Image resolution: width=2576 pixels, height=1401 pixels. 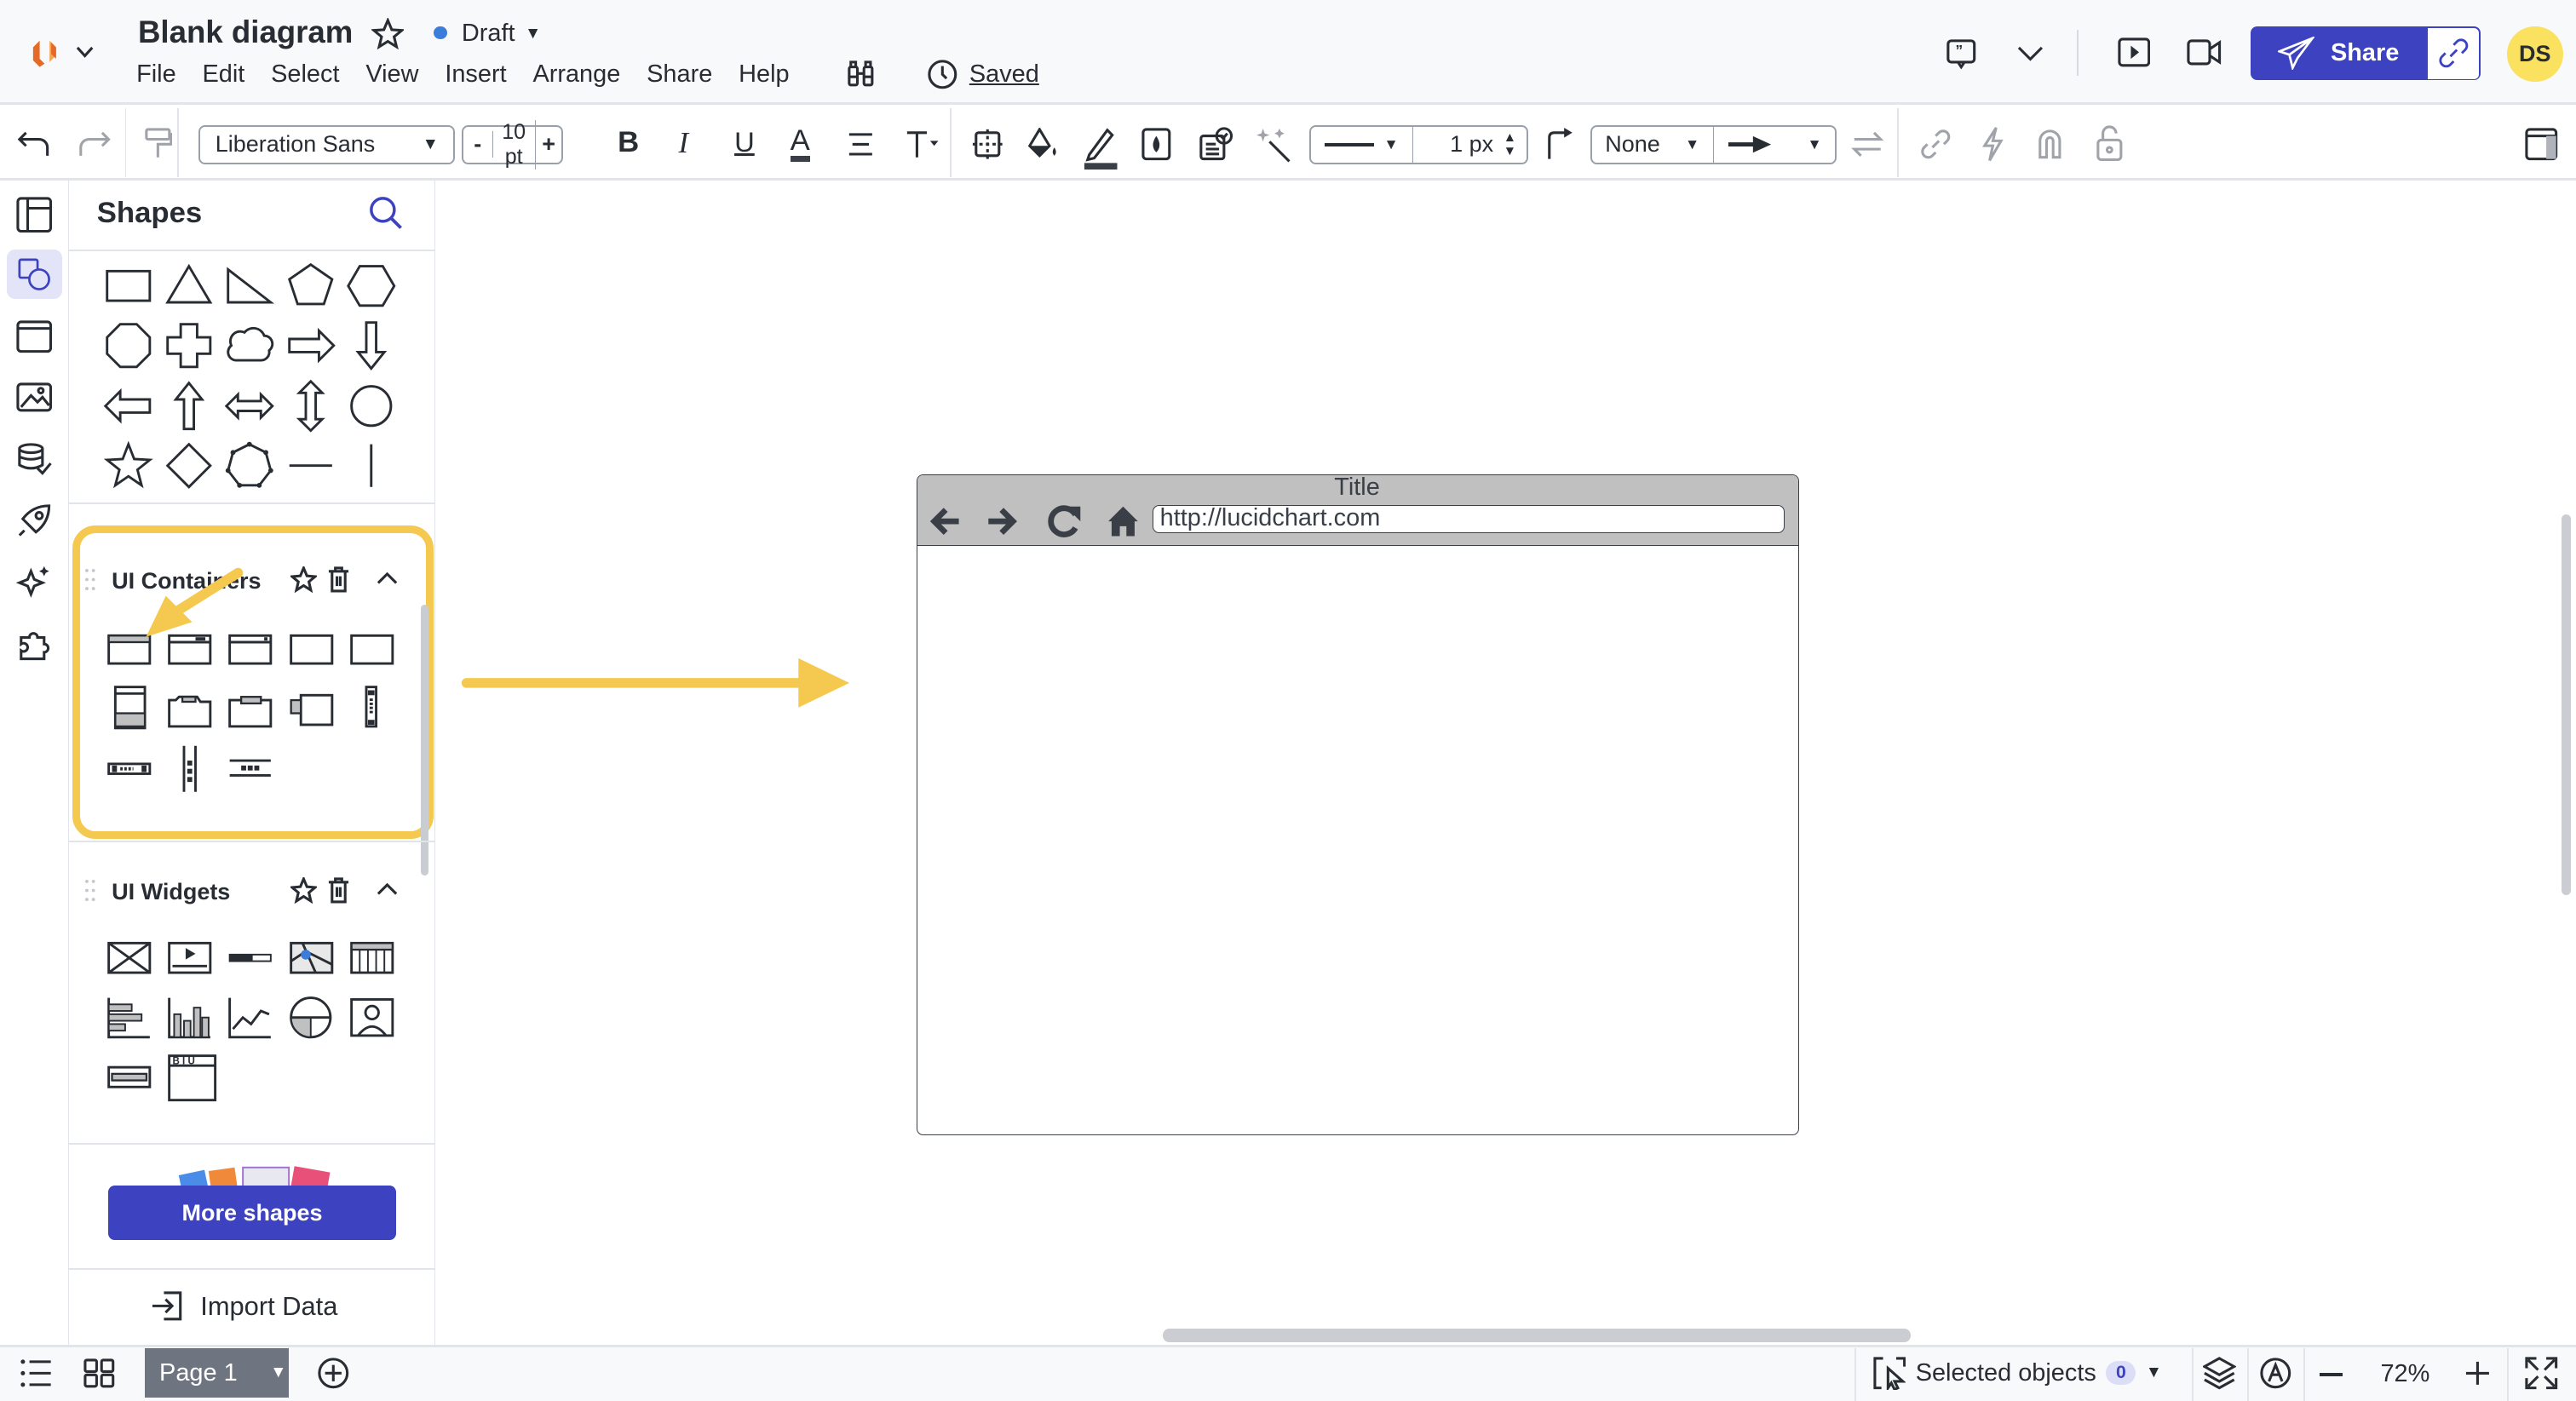 What do you see at coordinates (374, 346) in the screenshot?
I see `shape-arrow-down` at bounding box center [374, 346].